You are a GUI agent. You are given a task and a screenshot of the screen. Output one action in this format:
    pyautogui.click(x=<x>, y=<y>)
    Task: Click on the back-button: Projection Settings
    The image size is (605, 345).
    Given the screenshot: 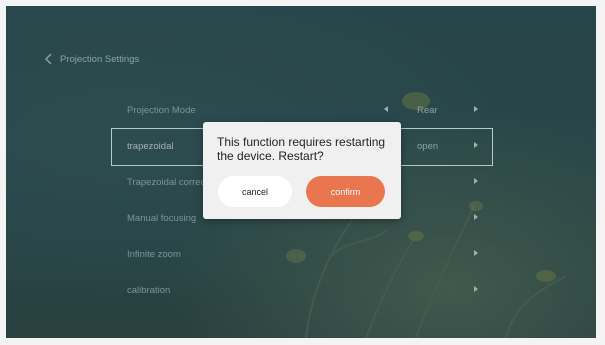 What is the action you would take?
    pyautogui.click(x=91, y=59)
    